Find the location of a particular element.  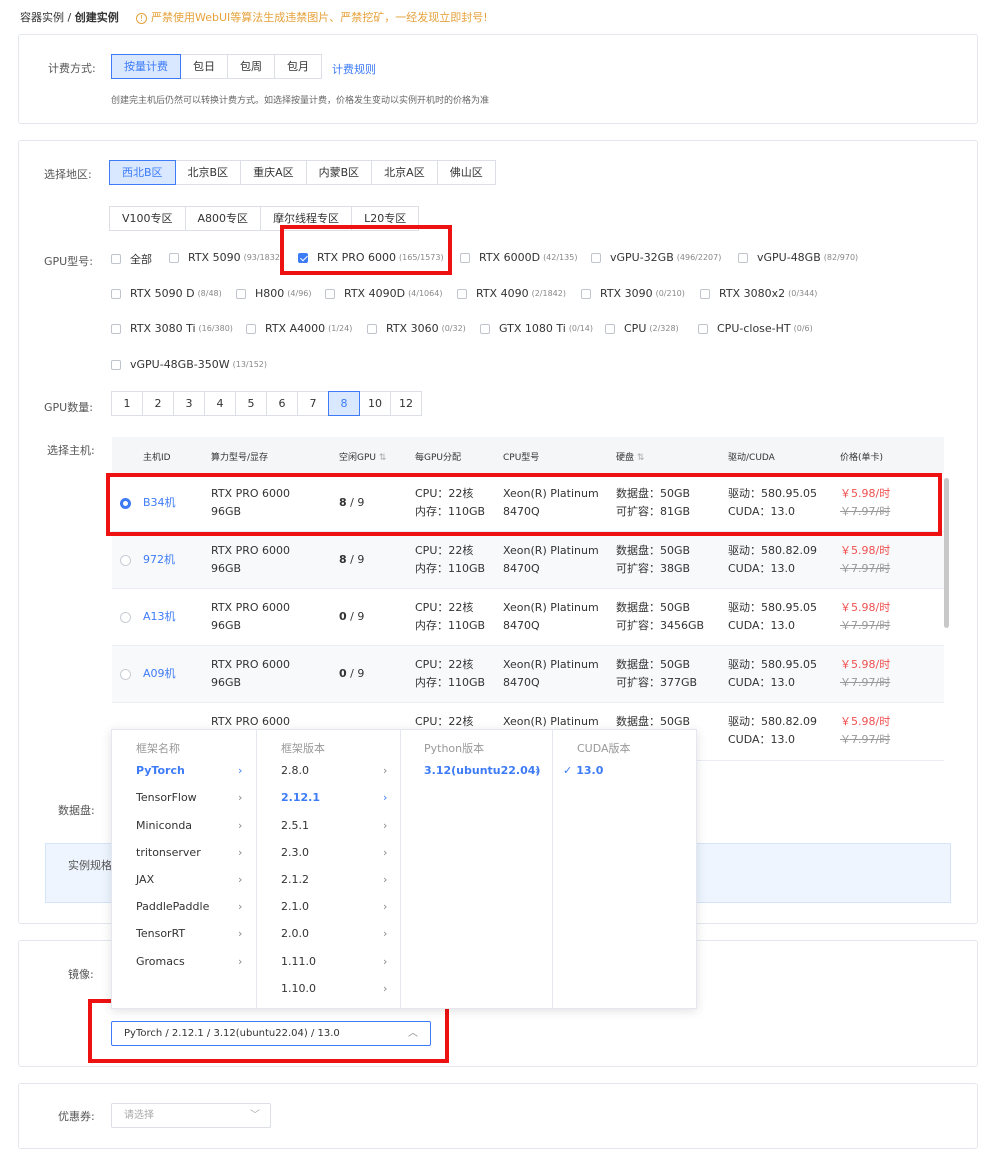

col-disk: 硬盘 is located at coordinates (630, 456).